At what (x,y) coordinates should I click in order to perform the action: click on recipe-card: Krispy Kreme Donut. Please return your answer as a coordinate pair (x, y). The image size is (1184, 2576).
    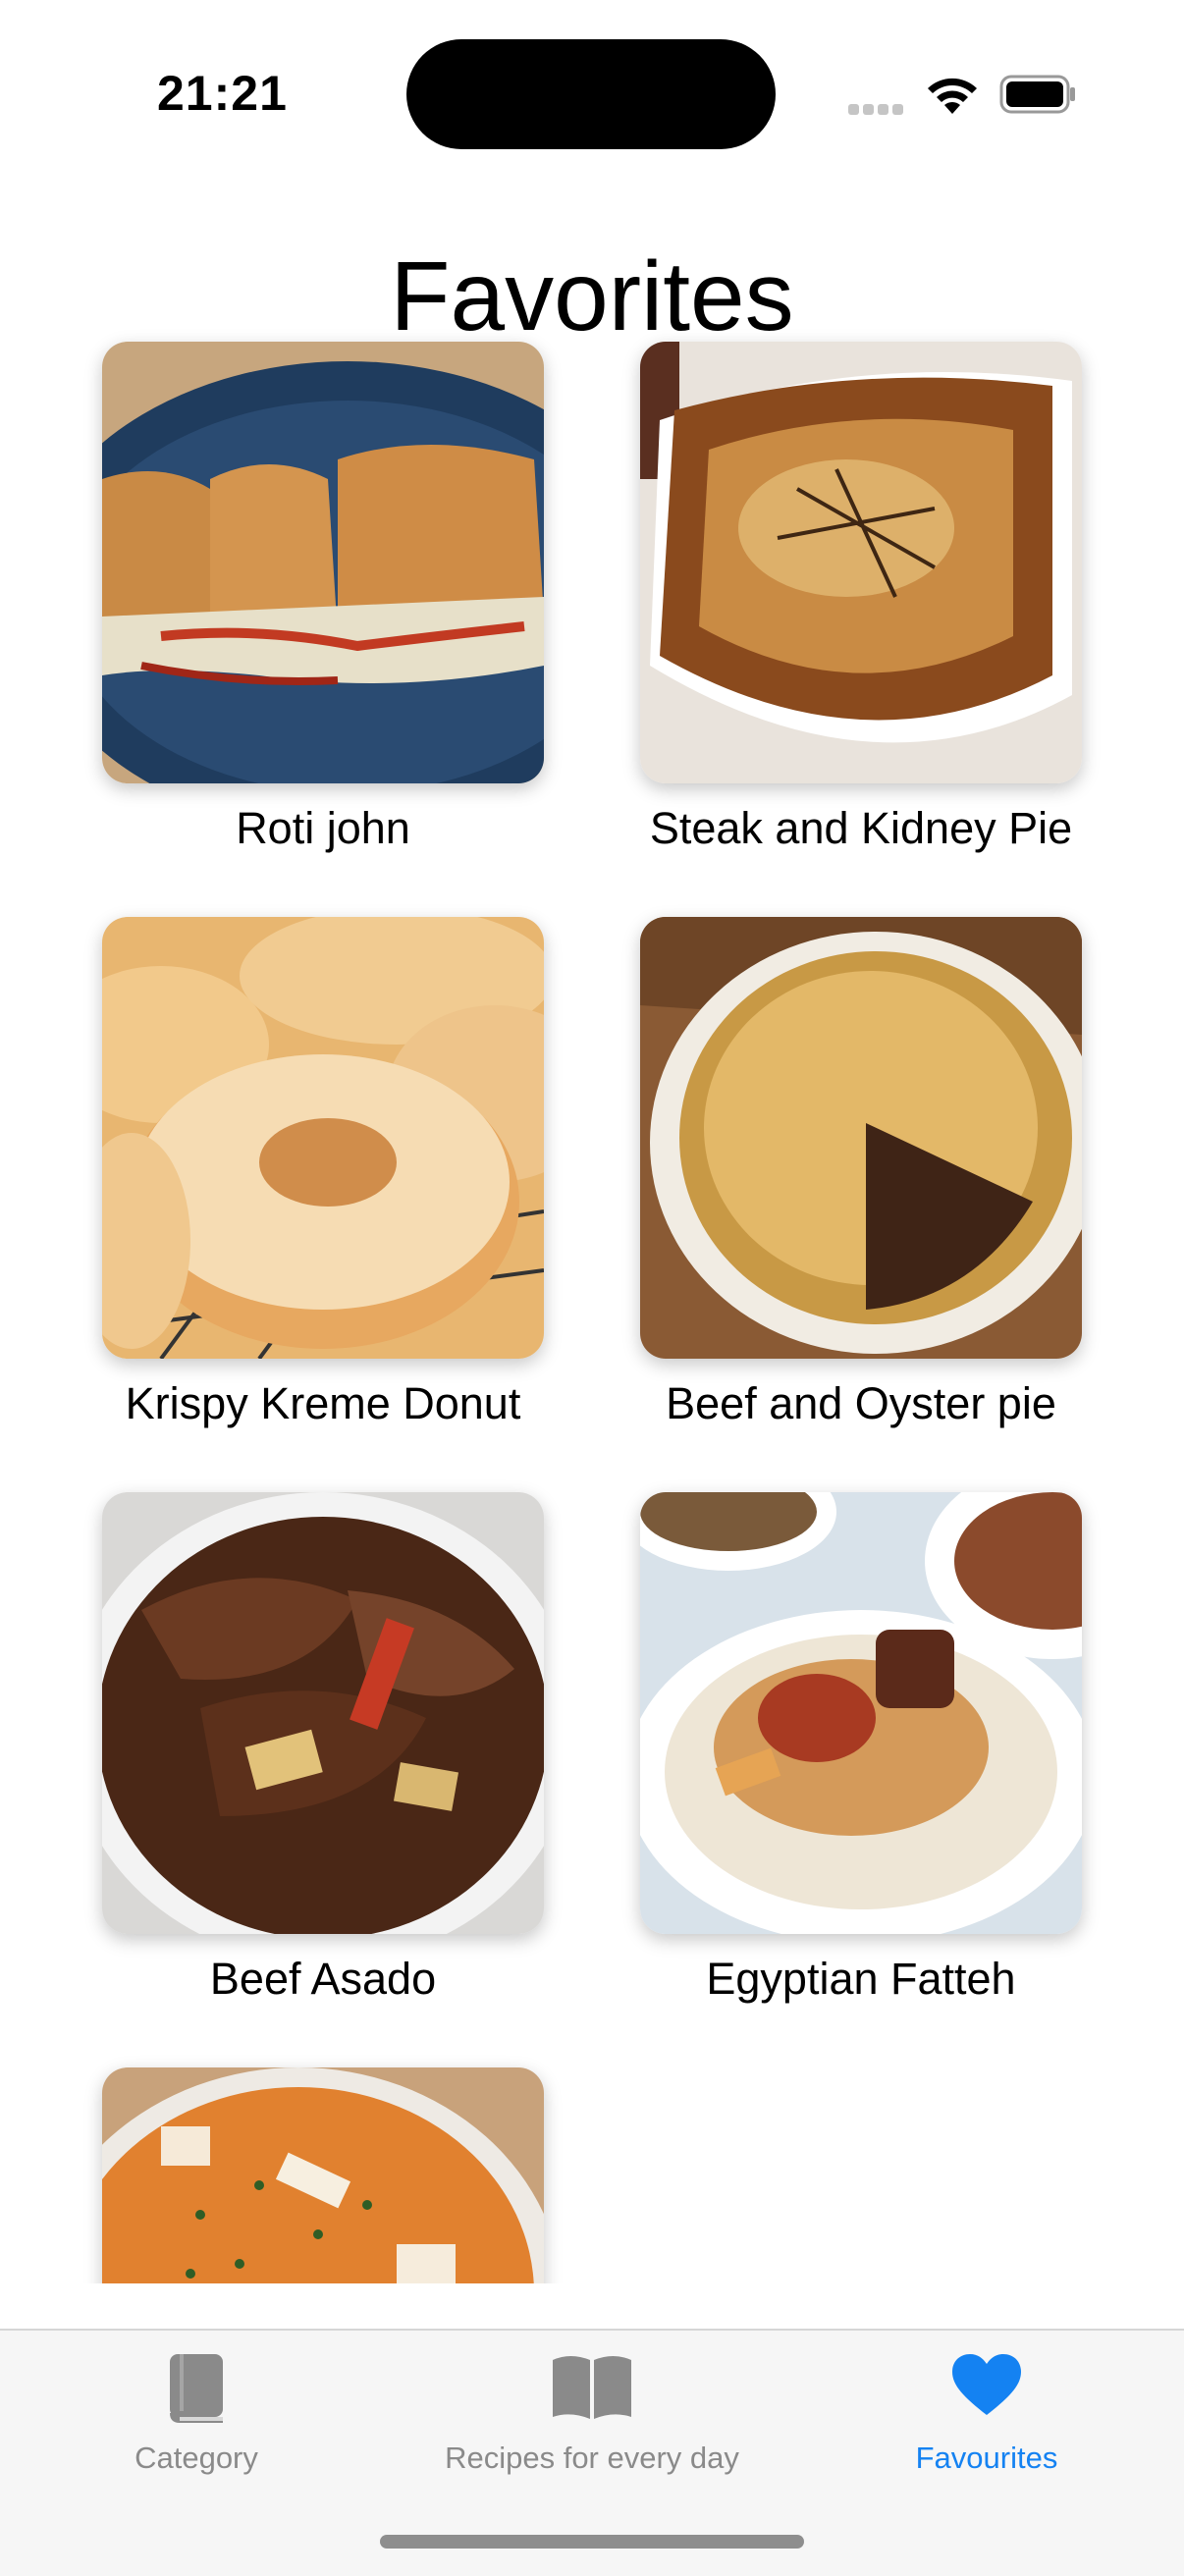
    Looking at the image, I should click on (323, 1172).